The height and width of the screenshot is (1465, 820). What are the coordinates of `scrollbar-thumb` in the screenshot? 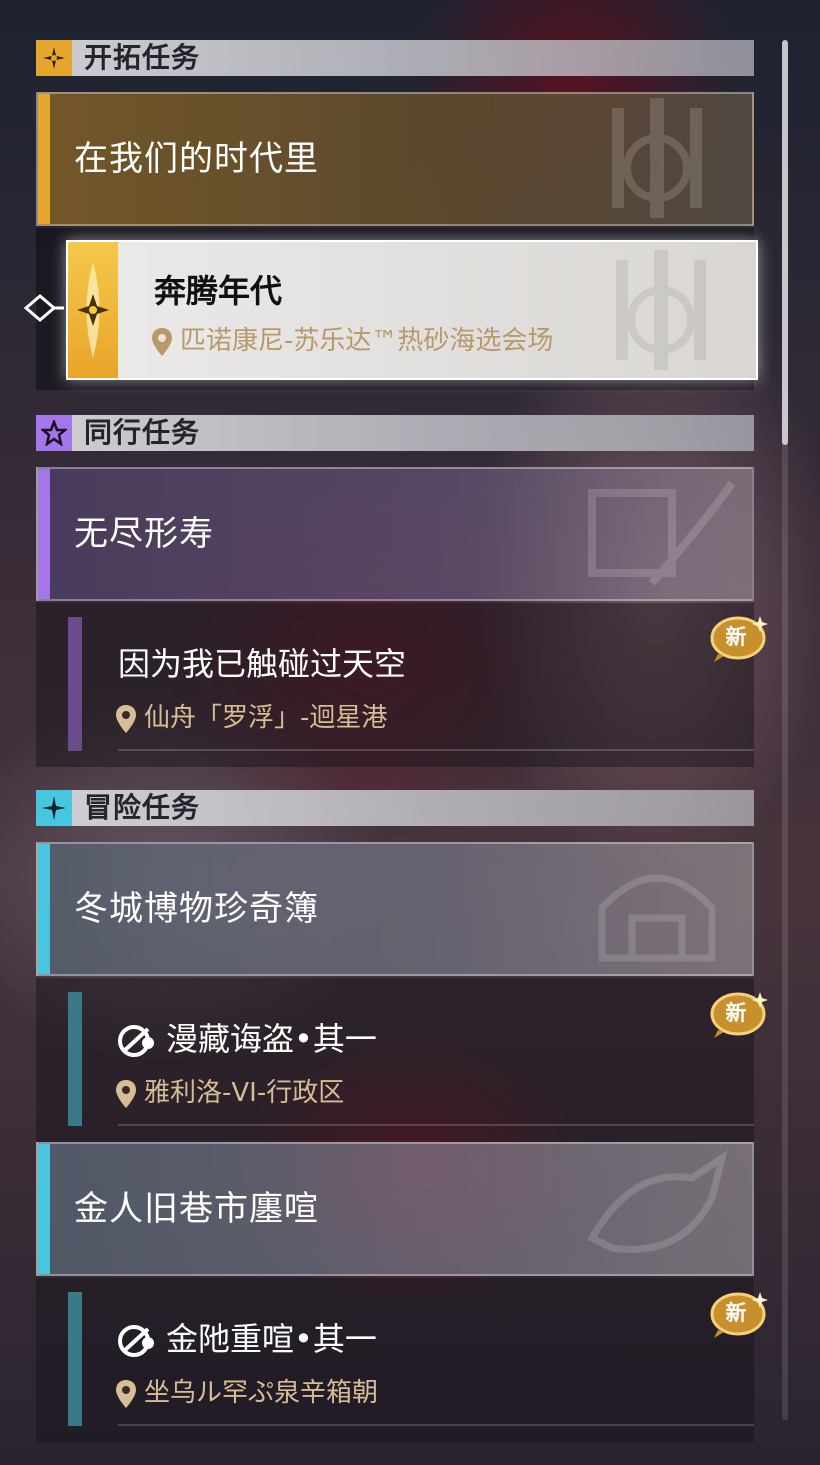 It's located at (785, 242).